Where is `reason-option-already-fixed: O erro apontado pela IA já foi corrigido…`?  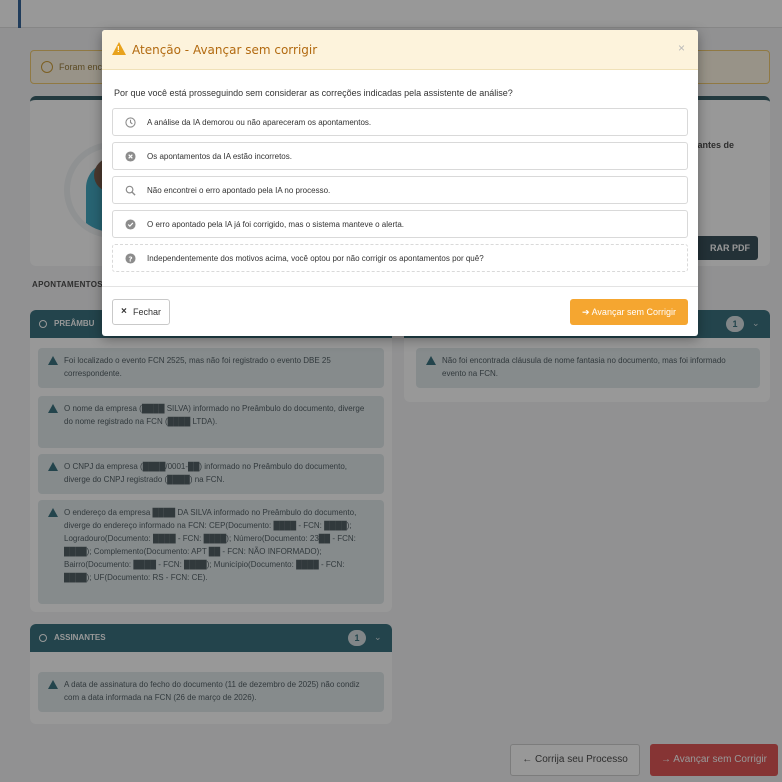 reason-option-already-fixed: O erro apontado pela IA já foi corrigido… is located at coordinates (400, 224).